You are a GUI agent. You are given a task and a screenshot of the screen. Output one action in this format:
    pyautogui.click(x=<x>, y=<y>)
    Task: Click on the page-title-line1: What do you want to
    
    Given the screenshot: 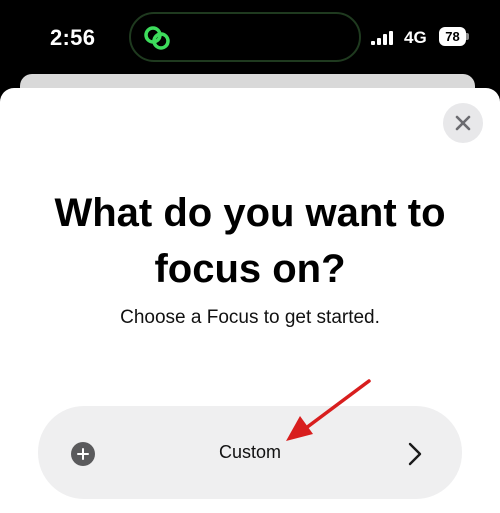 What is the action you would take?
    pyautogui.click(x=250, y=213)
    